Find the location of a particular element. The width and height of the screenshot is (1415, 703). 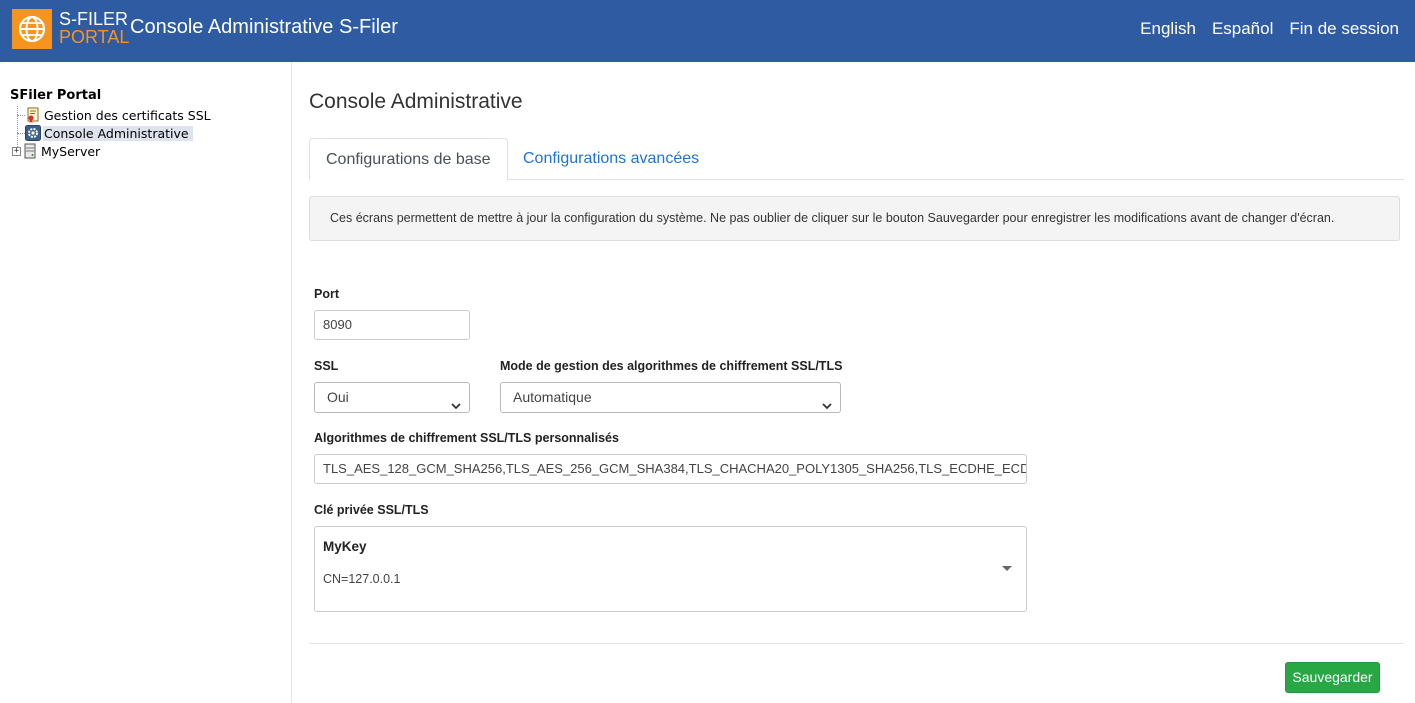

divider is located at coordinates (856, 643).